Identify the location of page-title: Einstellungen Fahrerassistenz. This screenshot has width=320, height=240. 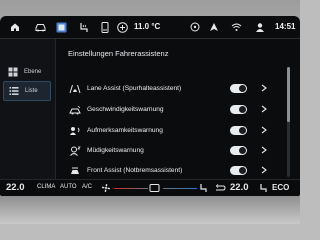
(118, 53).